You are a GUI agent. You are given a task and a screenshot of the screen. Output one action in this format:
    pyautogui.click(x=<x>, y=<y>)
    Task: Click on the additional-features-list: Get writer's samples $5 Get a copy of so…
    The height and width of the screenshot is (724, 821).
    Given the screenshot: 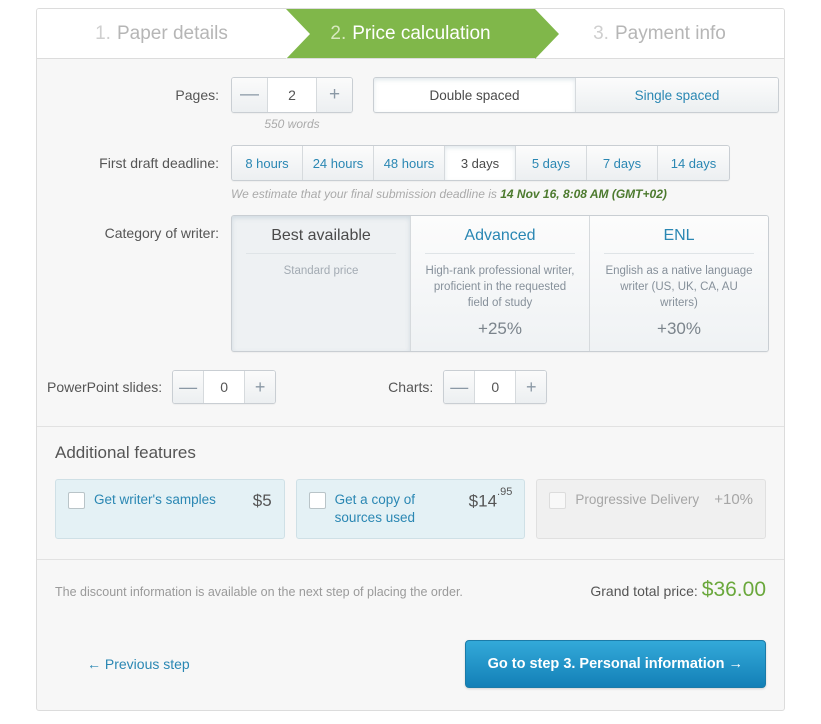 What is the action you would take?
    pyautogui.click(x=411, y=509)
    